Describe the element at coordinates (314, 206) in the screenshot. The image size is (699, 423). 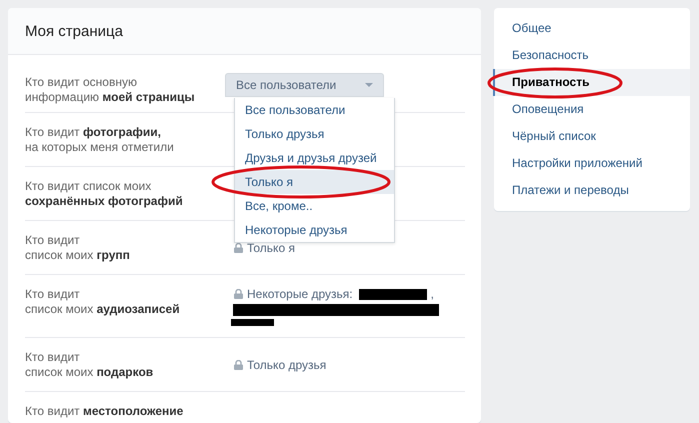
I see `dropdown-option: Все, кроме..` at that location.